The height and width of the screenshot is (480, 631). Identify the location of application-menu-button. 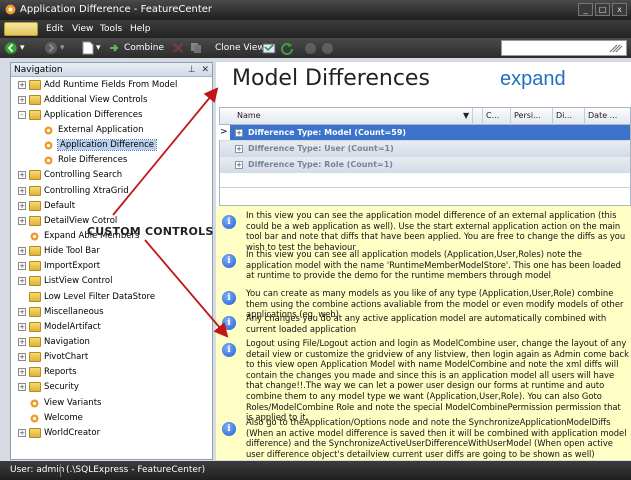
(21, 29).